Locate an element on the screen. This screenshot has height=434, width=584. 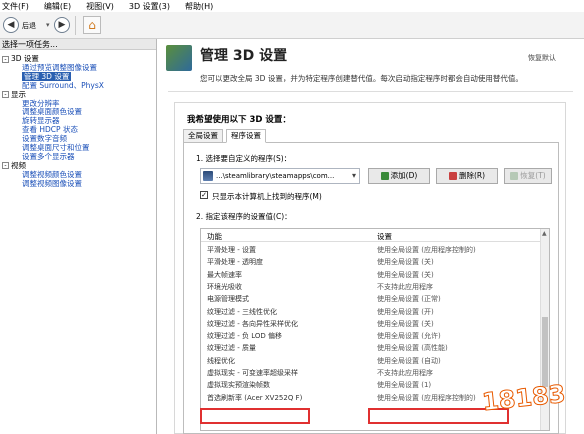
tree-item: 旋转显示器 is located at coordinates (41, 120).